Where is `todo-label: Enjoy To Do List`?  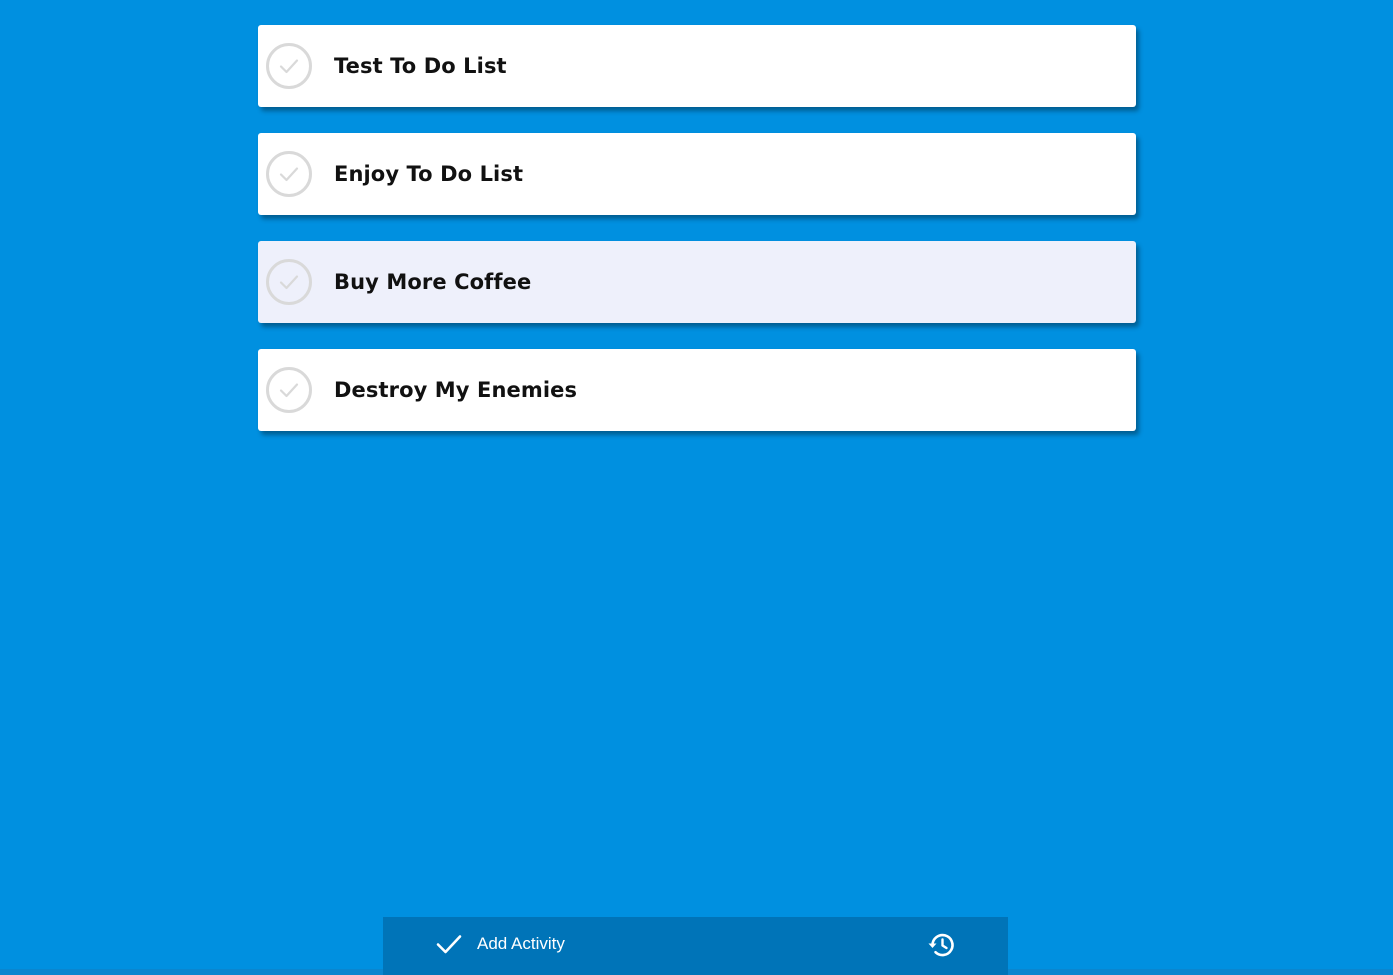
todo-label: Enjoy To Do List is located at coordinates (429, 174).